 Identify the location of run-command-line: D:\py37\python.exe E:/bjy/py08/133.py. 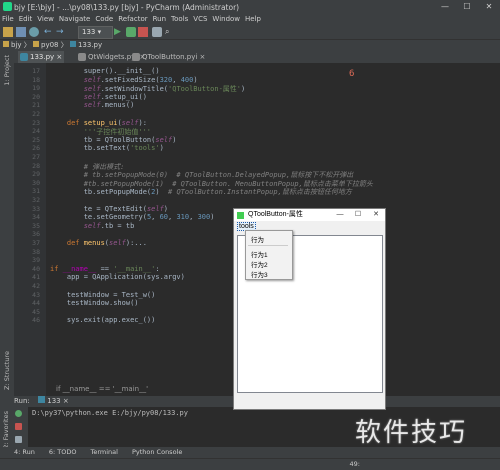
(110, 413).